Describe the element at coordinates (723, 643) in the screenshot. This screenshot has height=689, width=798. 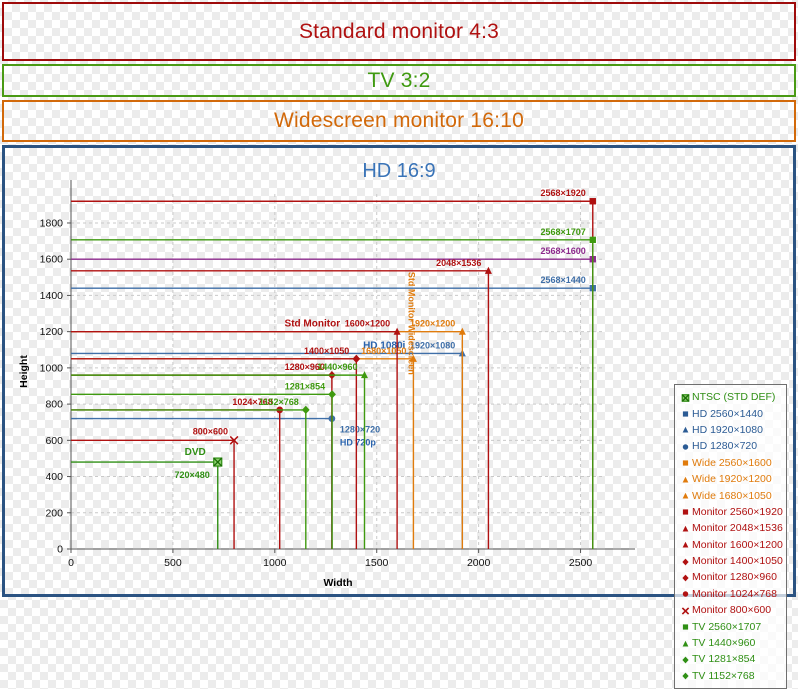
I see `legend-item-label: TV 1440×960` at that location.